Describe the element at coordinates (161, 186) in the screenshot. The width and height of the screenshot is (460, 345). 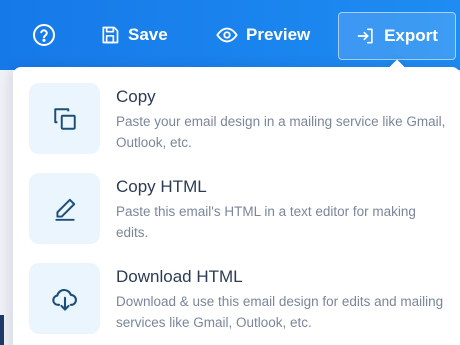
I see `option-title: Copy HTML` at that location.